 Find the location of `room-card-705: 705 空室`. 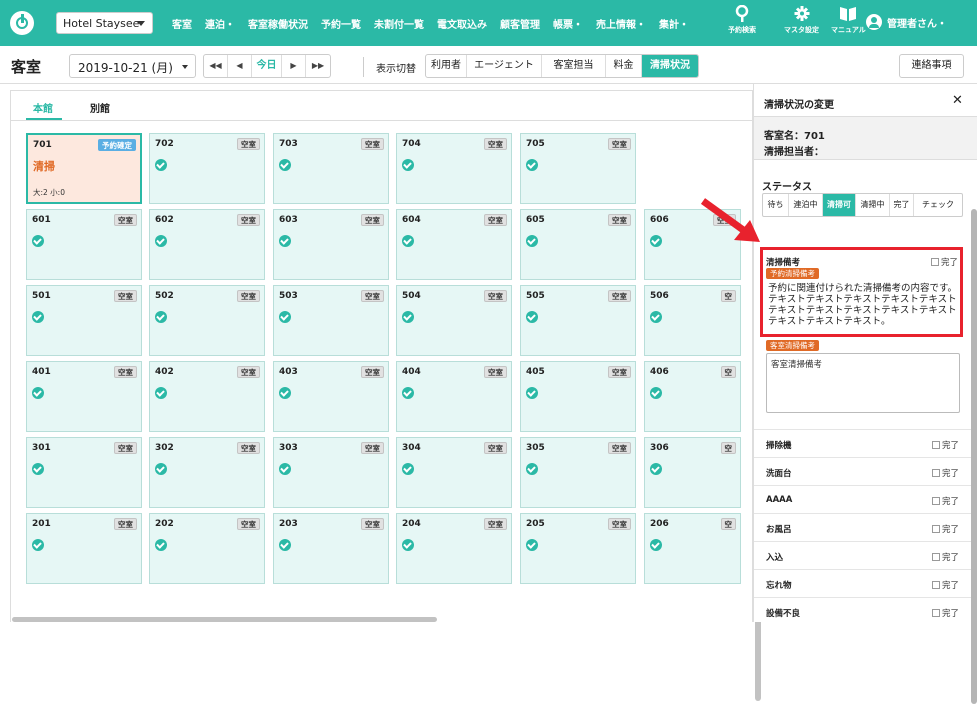

room-card-705: 705 空室 is located at coordinates (578, 168).